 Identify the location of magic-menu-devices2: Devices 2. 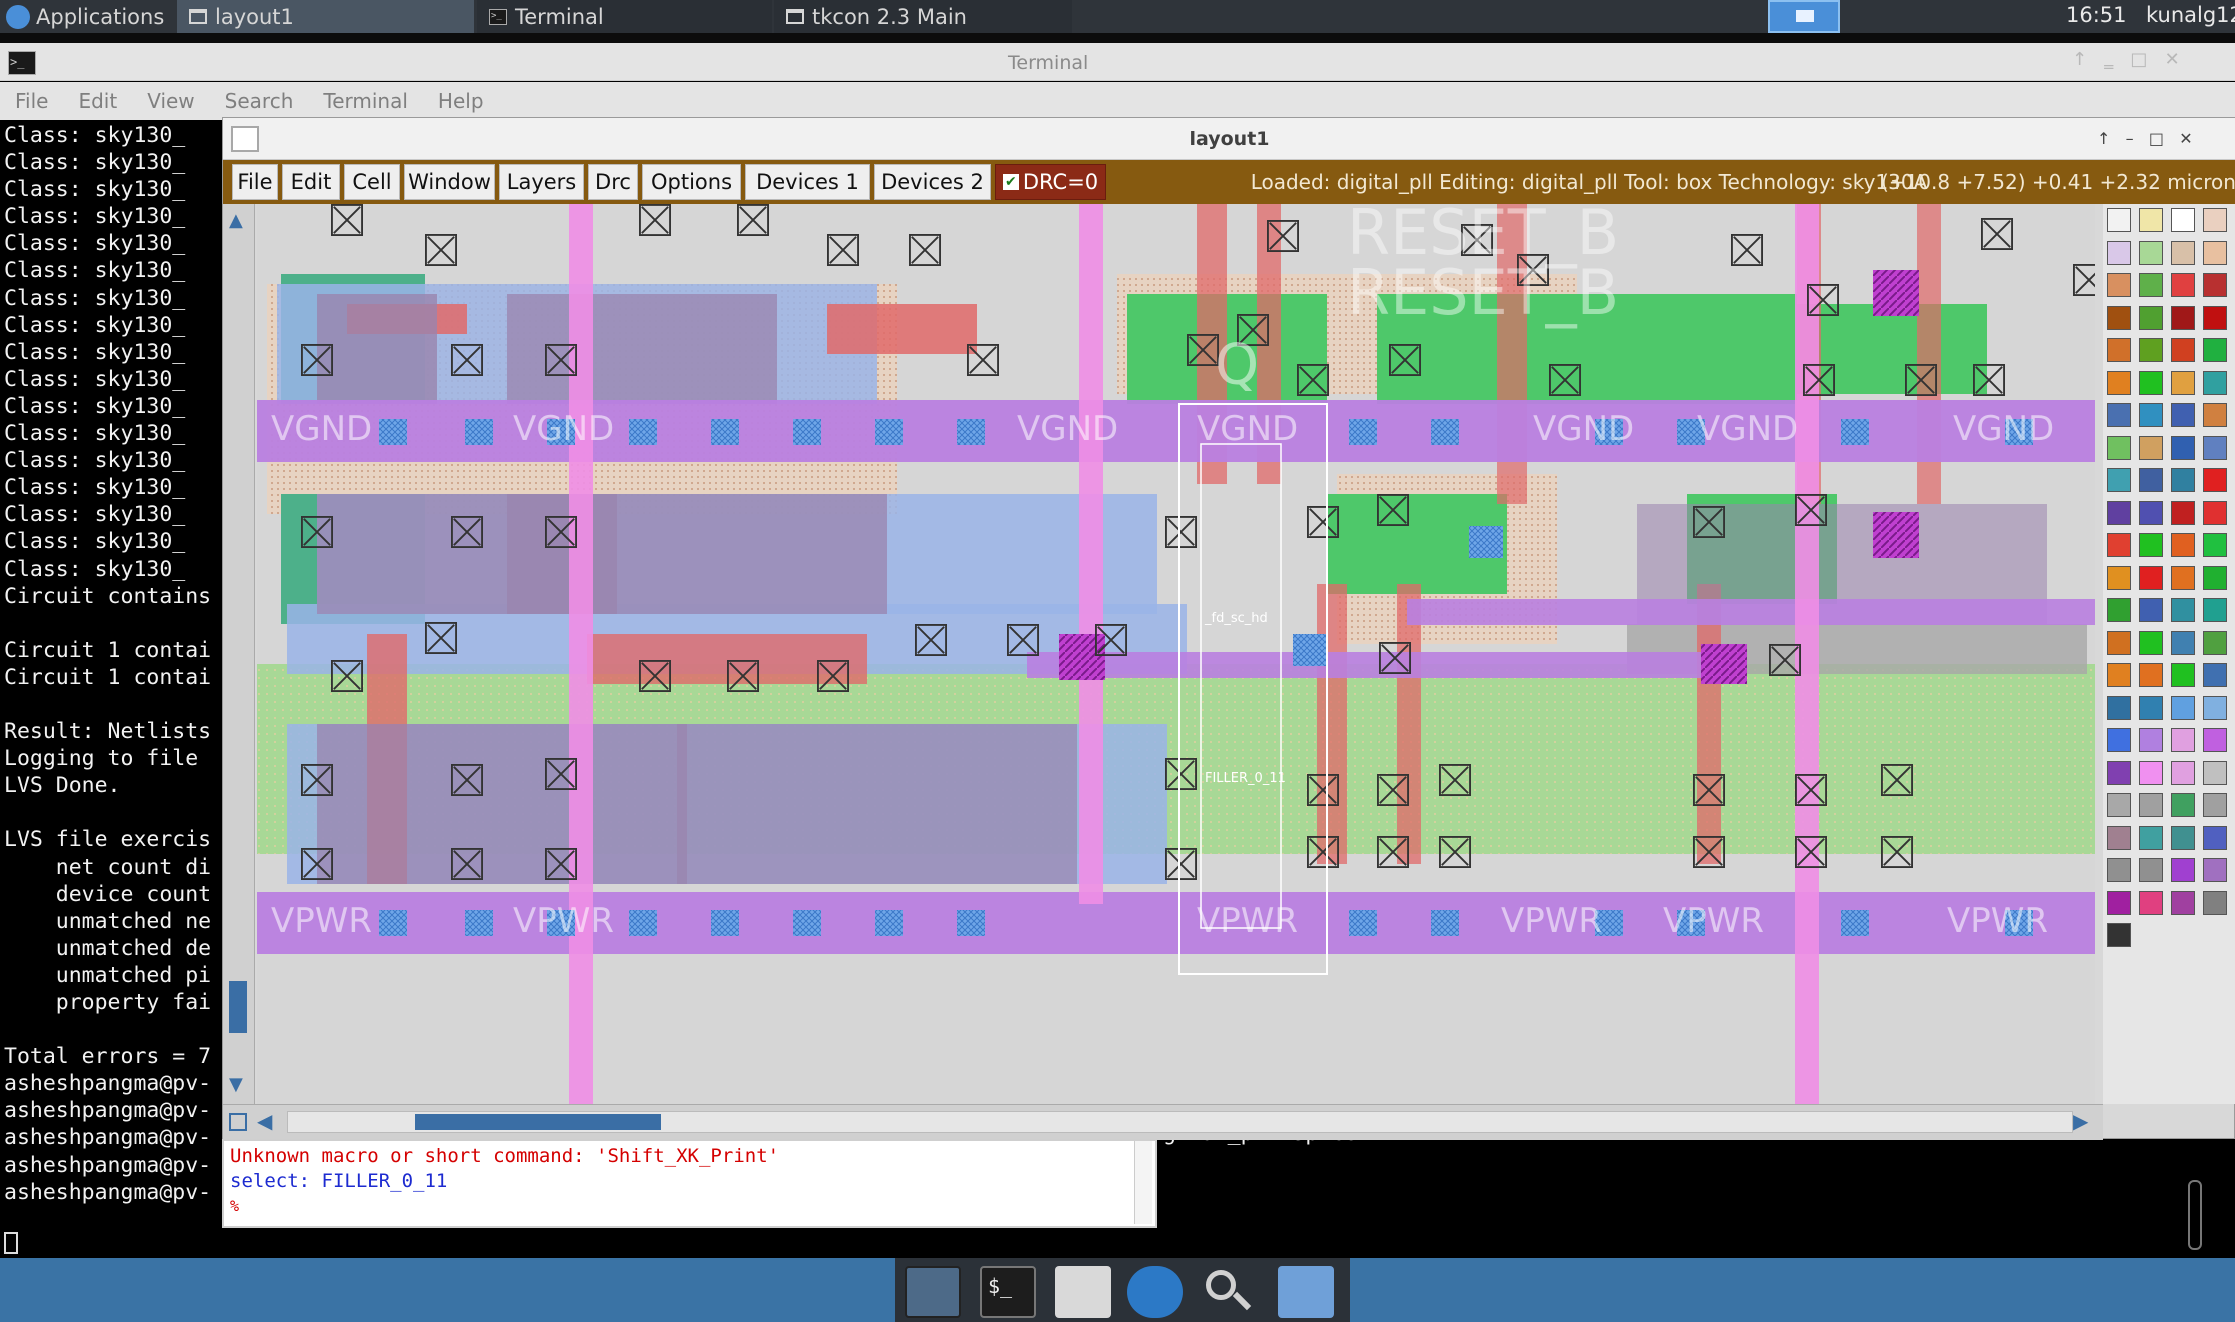
(932, 182).